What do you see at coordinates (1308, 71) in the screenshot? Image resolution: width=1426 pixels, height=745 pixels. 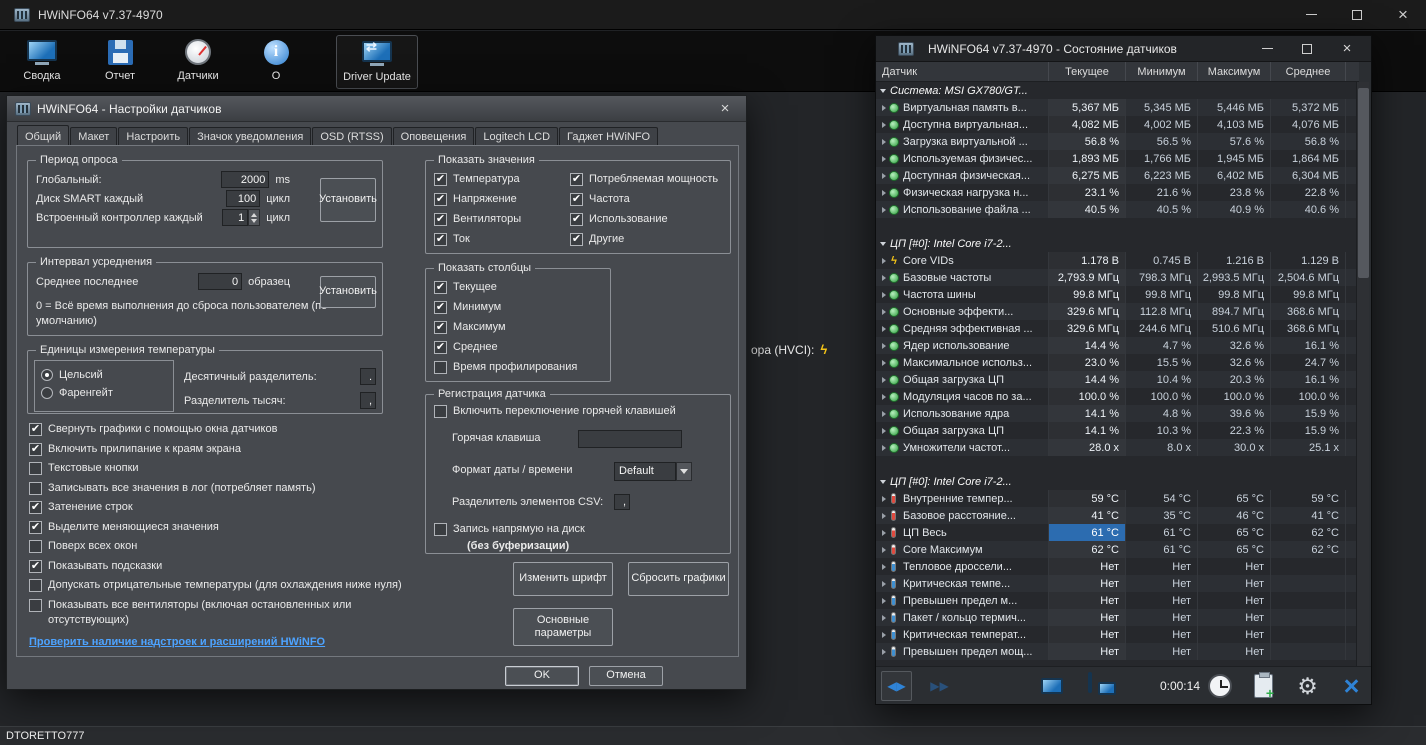 I see `column-header-4: Среднее` at bounding box center [1308, 71].